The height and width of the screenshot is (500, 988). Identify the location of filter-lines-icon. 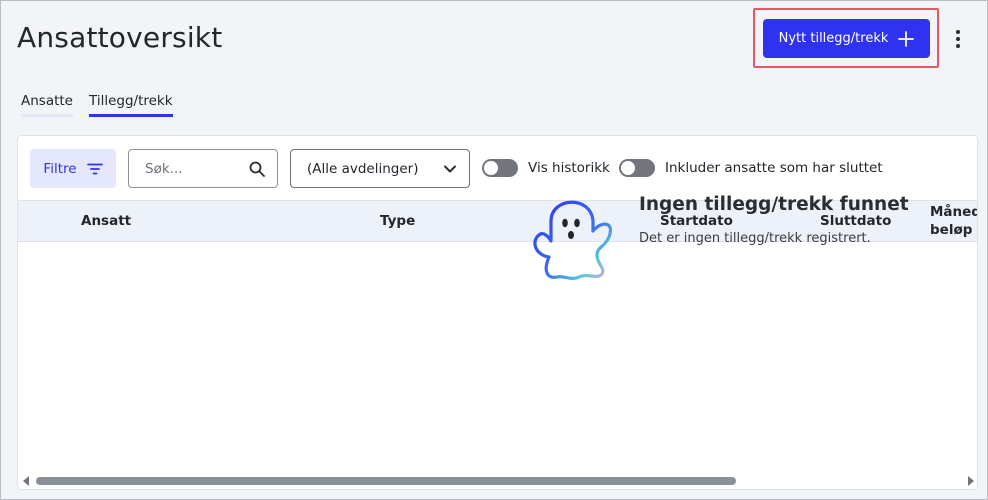
(94, 168).